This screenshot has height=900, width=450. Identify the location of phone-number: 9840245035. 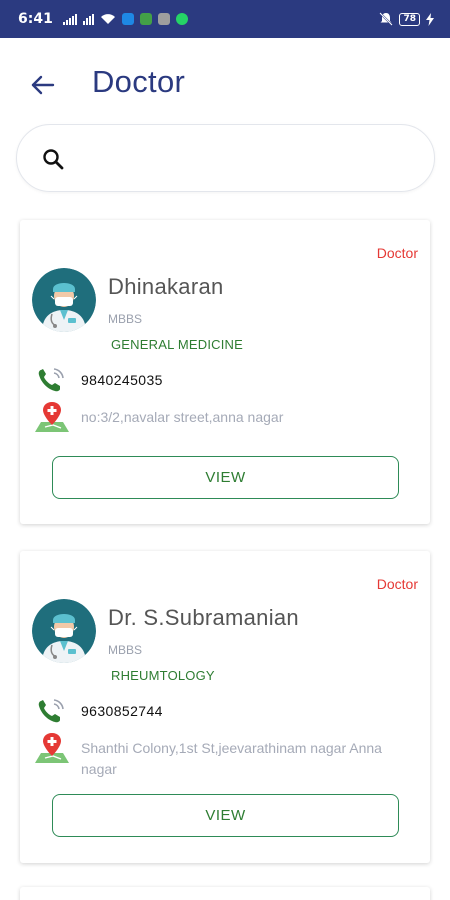
(122, 380).